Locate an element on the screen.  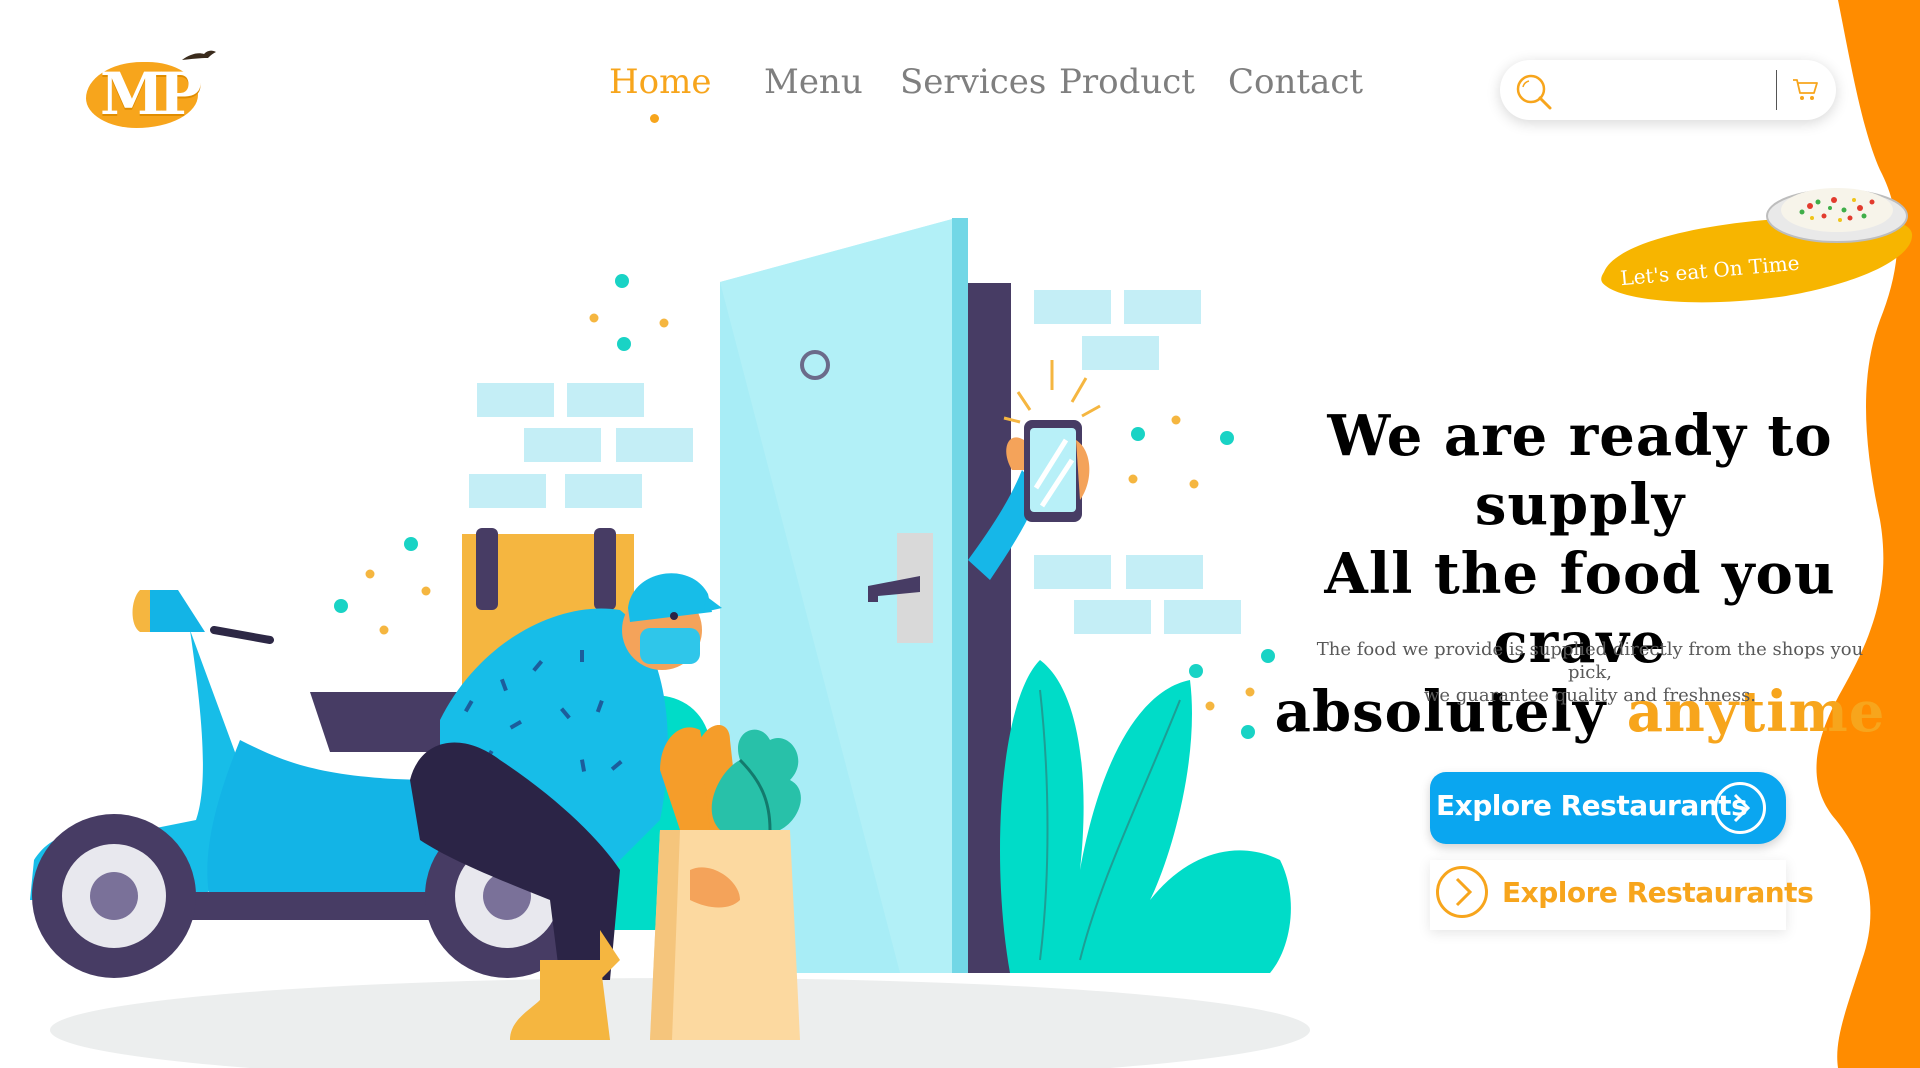
search-bar is located at coordinates (1668, 90).